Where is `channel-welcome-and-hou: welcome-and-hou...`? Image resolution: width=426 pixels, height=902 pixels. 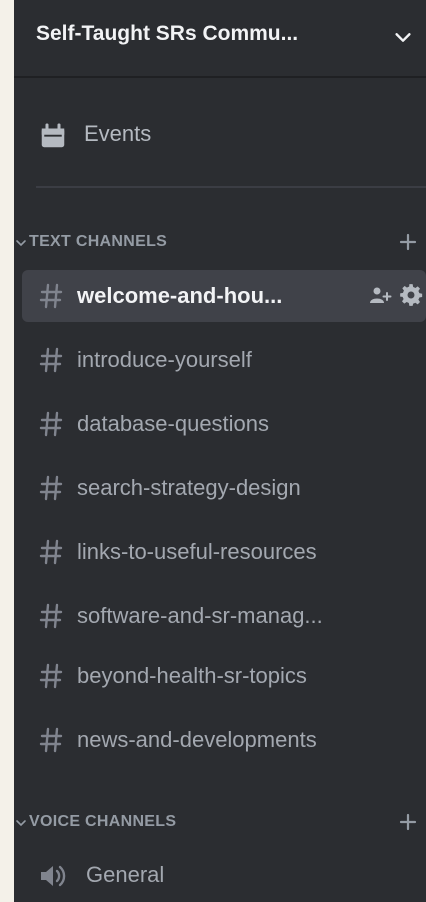
channel-welcome-and-hou: welcome-and-hou... is located at coordinates (224, 296).